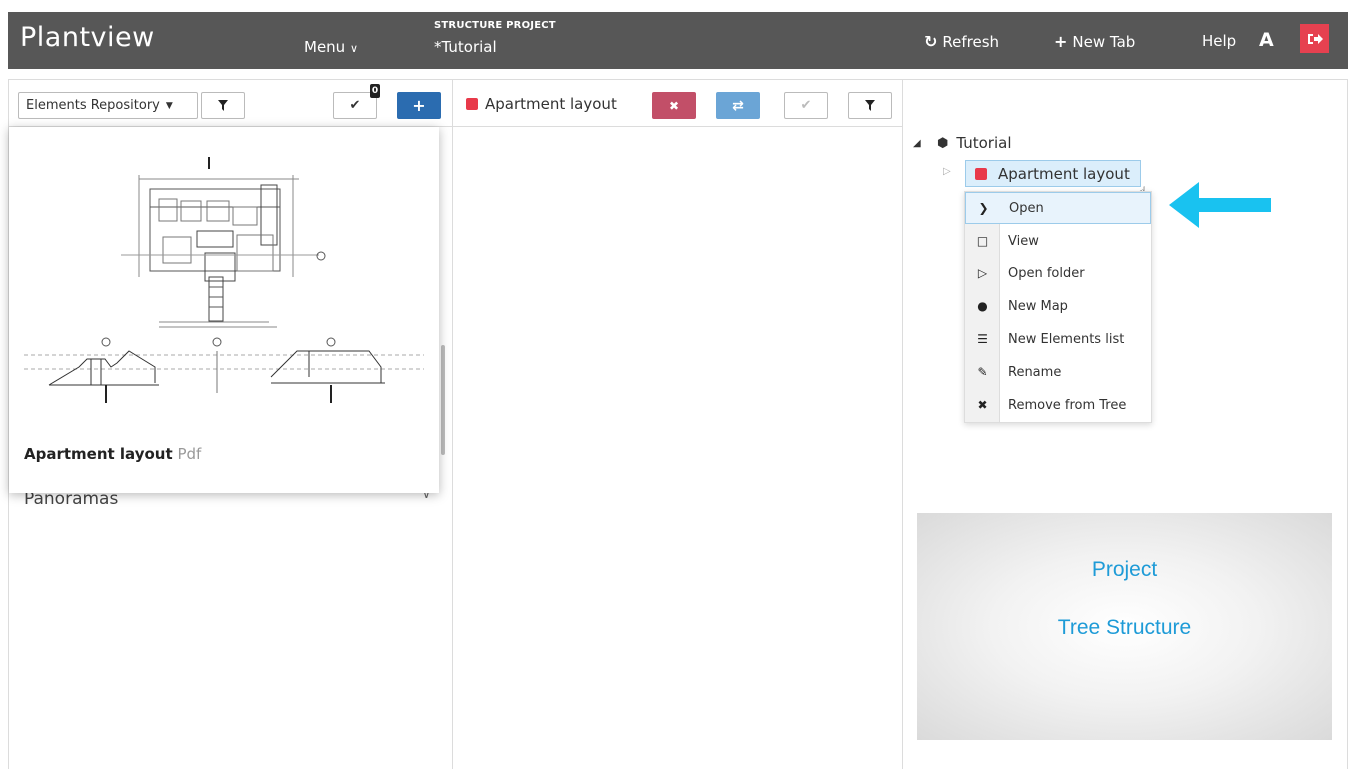  I want to click on menu-label: Menu, so click(325, 47).